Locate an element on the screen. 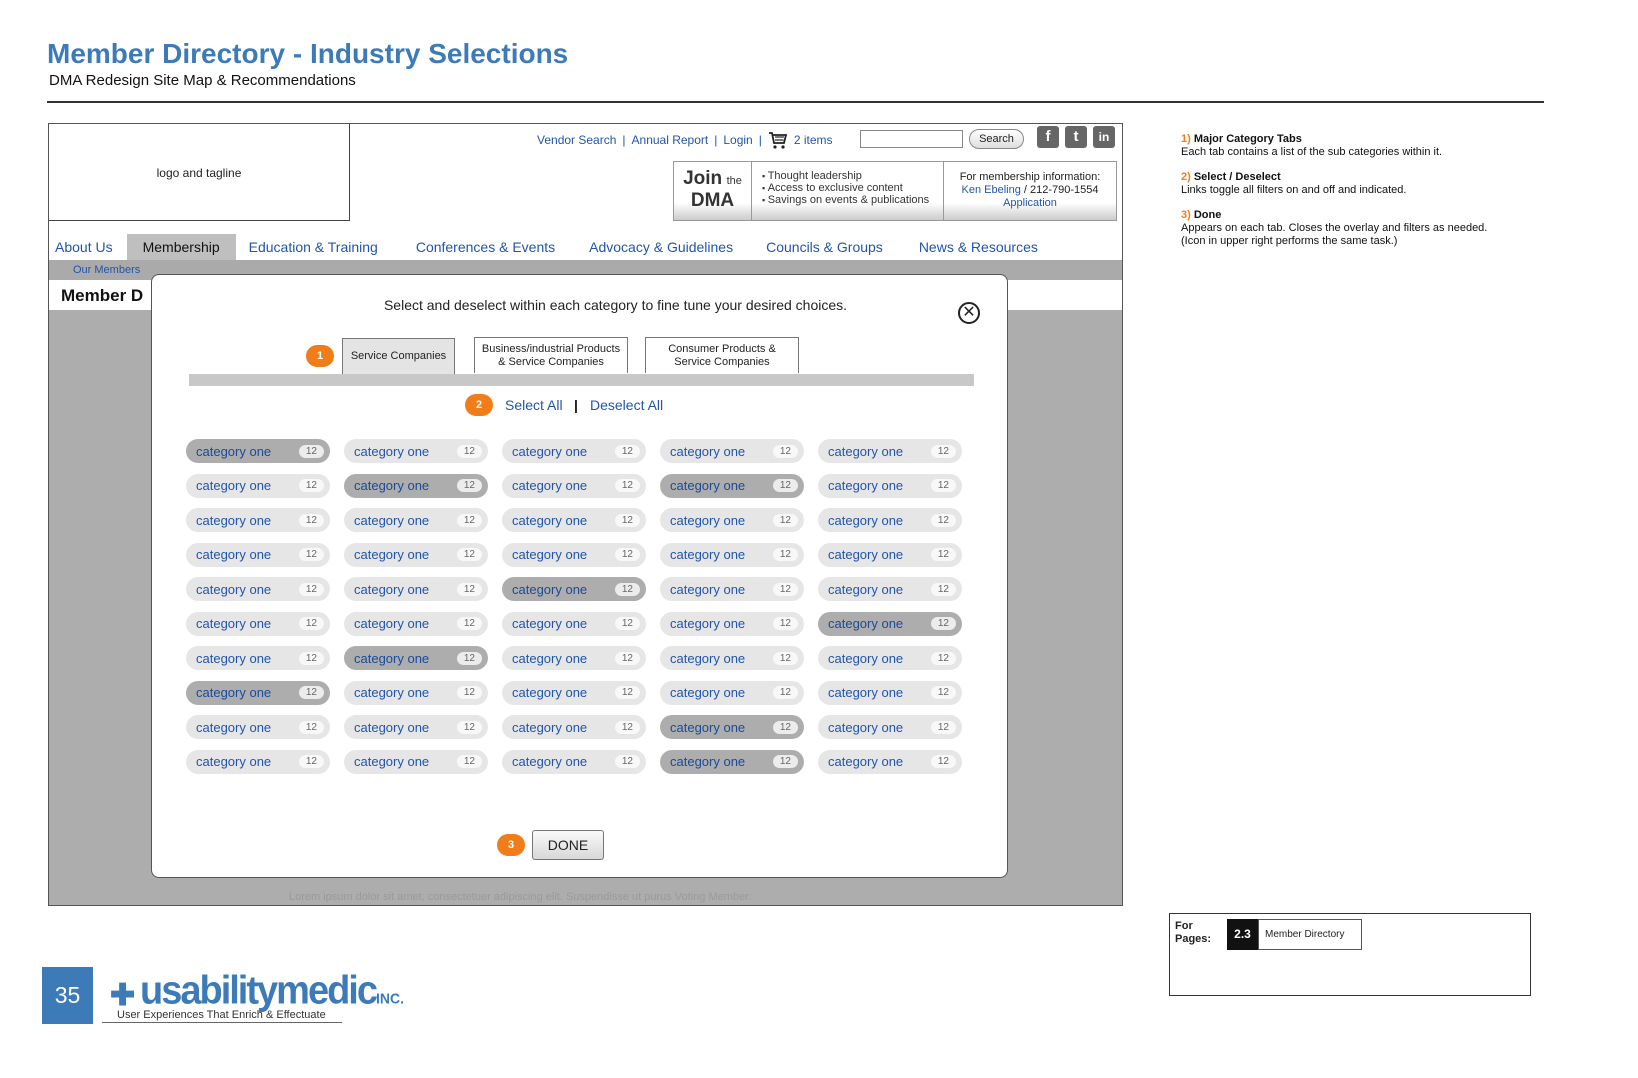 This screenshot has height=1078, width=1638. nav-news-resources: News & Resources is located at coordinates (978, 247).